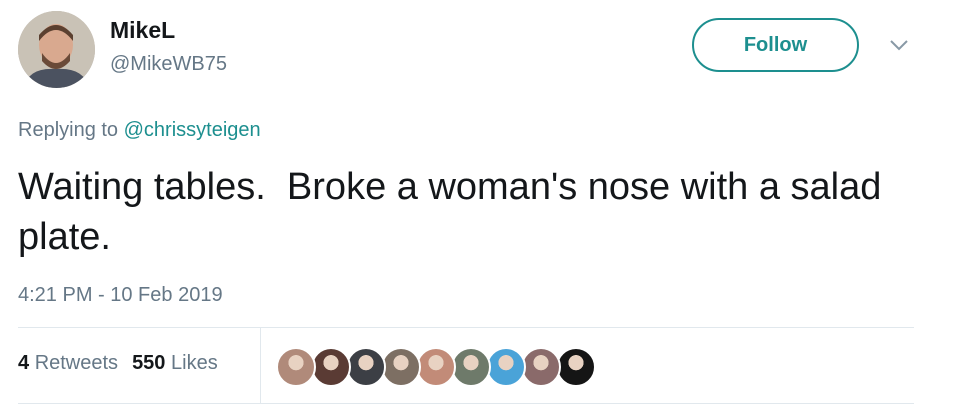  I want to click on profile-avatar-image, so click(56, 49).